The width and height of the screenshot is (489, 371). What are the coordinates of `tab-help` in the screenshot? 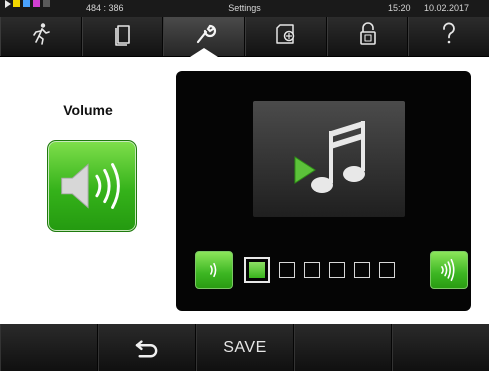 It's located at (448, 36).